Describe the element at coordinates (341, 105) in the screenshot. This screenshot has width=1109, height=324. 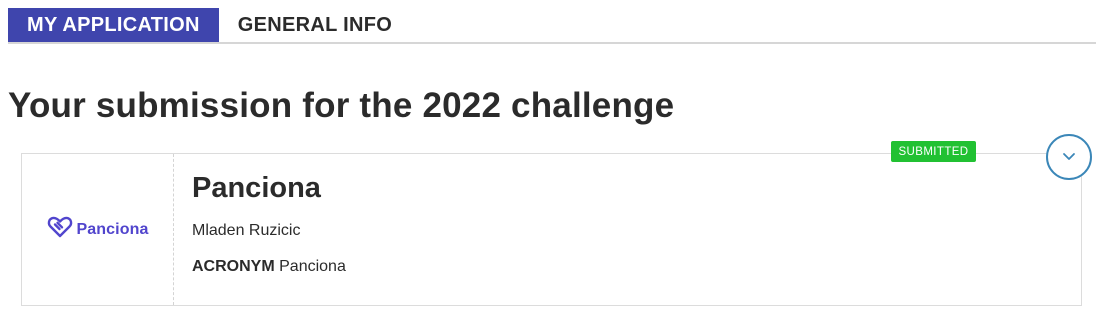
I see `page-title: Your submission for the 2022 challenge` at that location.